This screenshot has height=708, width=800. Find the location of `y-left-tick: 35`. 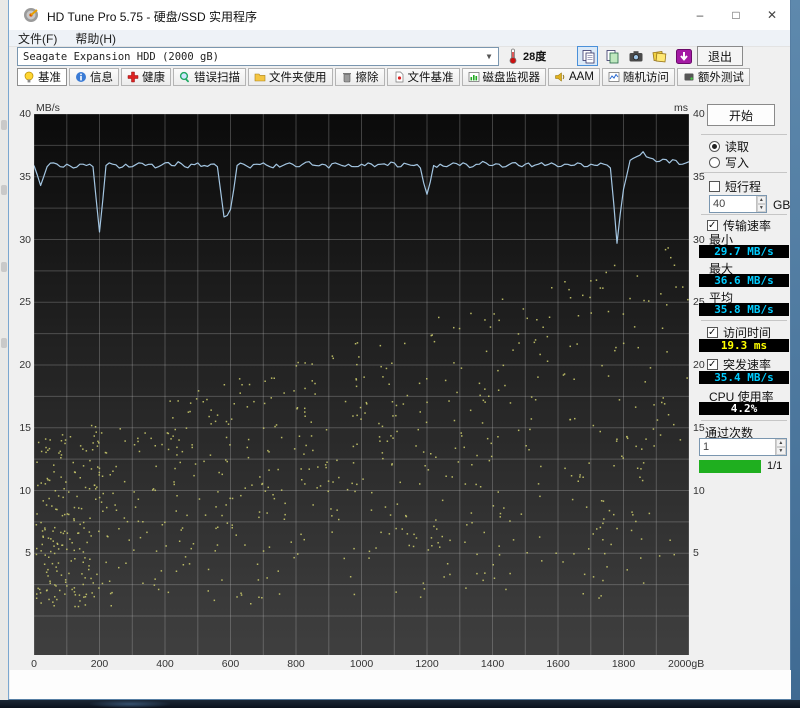

y-left-tick: 35 is located at coordinates (25, 176).